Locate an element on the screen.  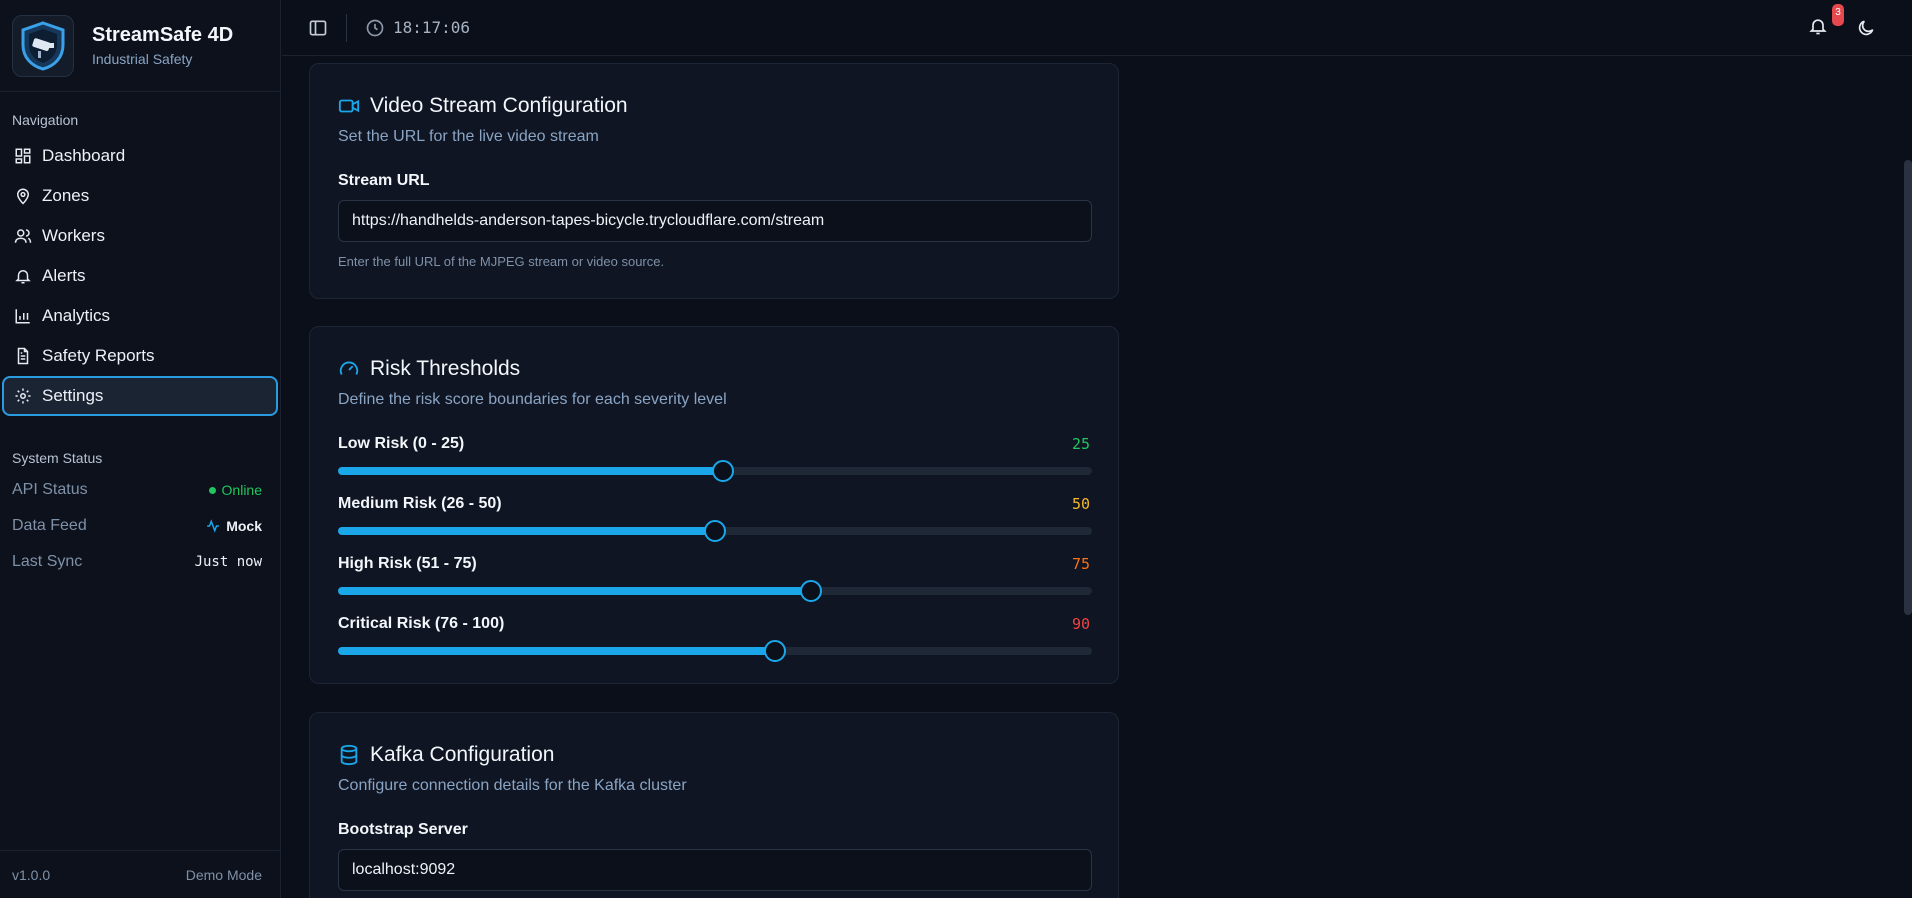
high-risk-slider-track is located at coordinates (715, 591).